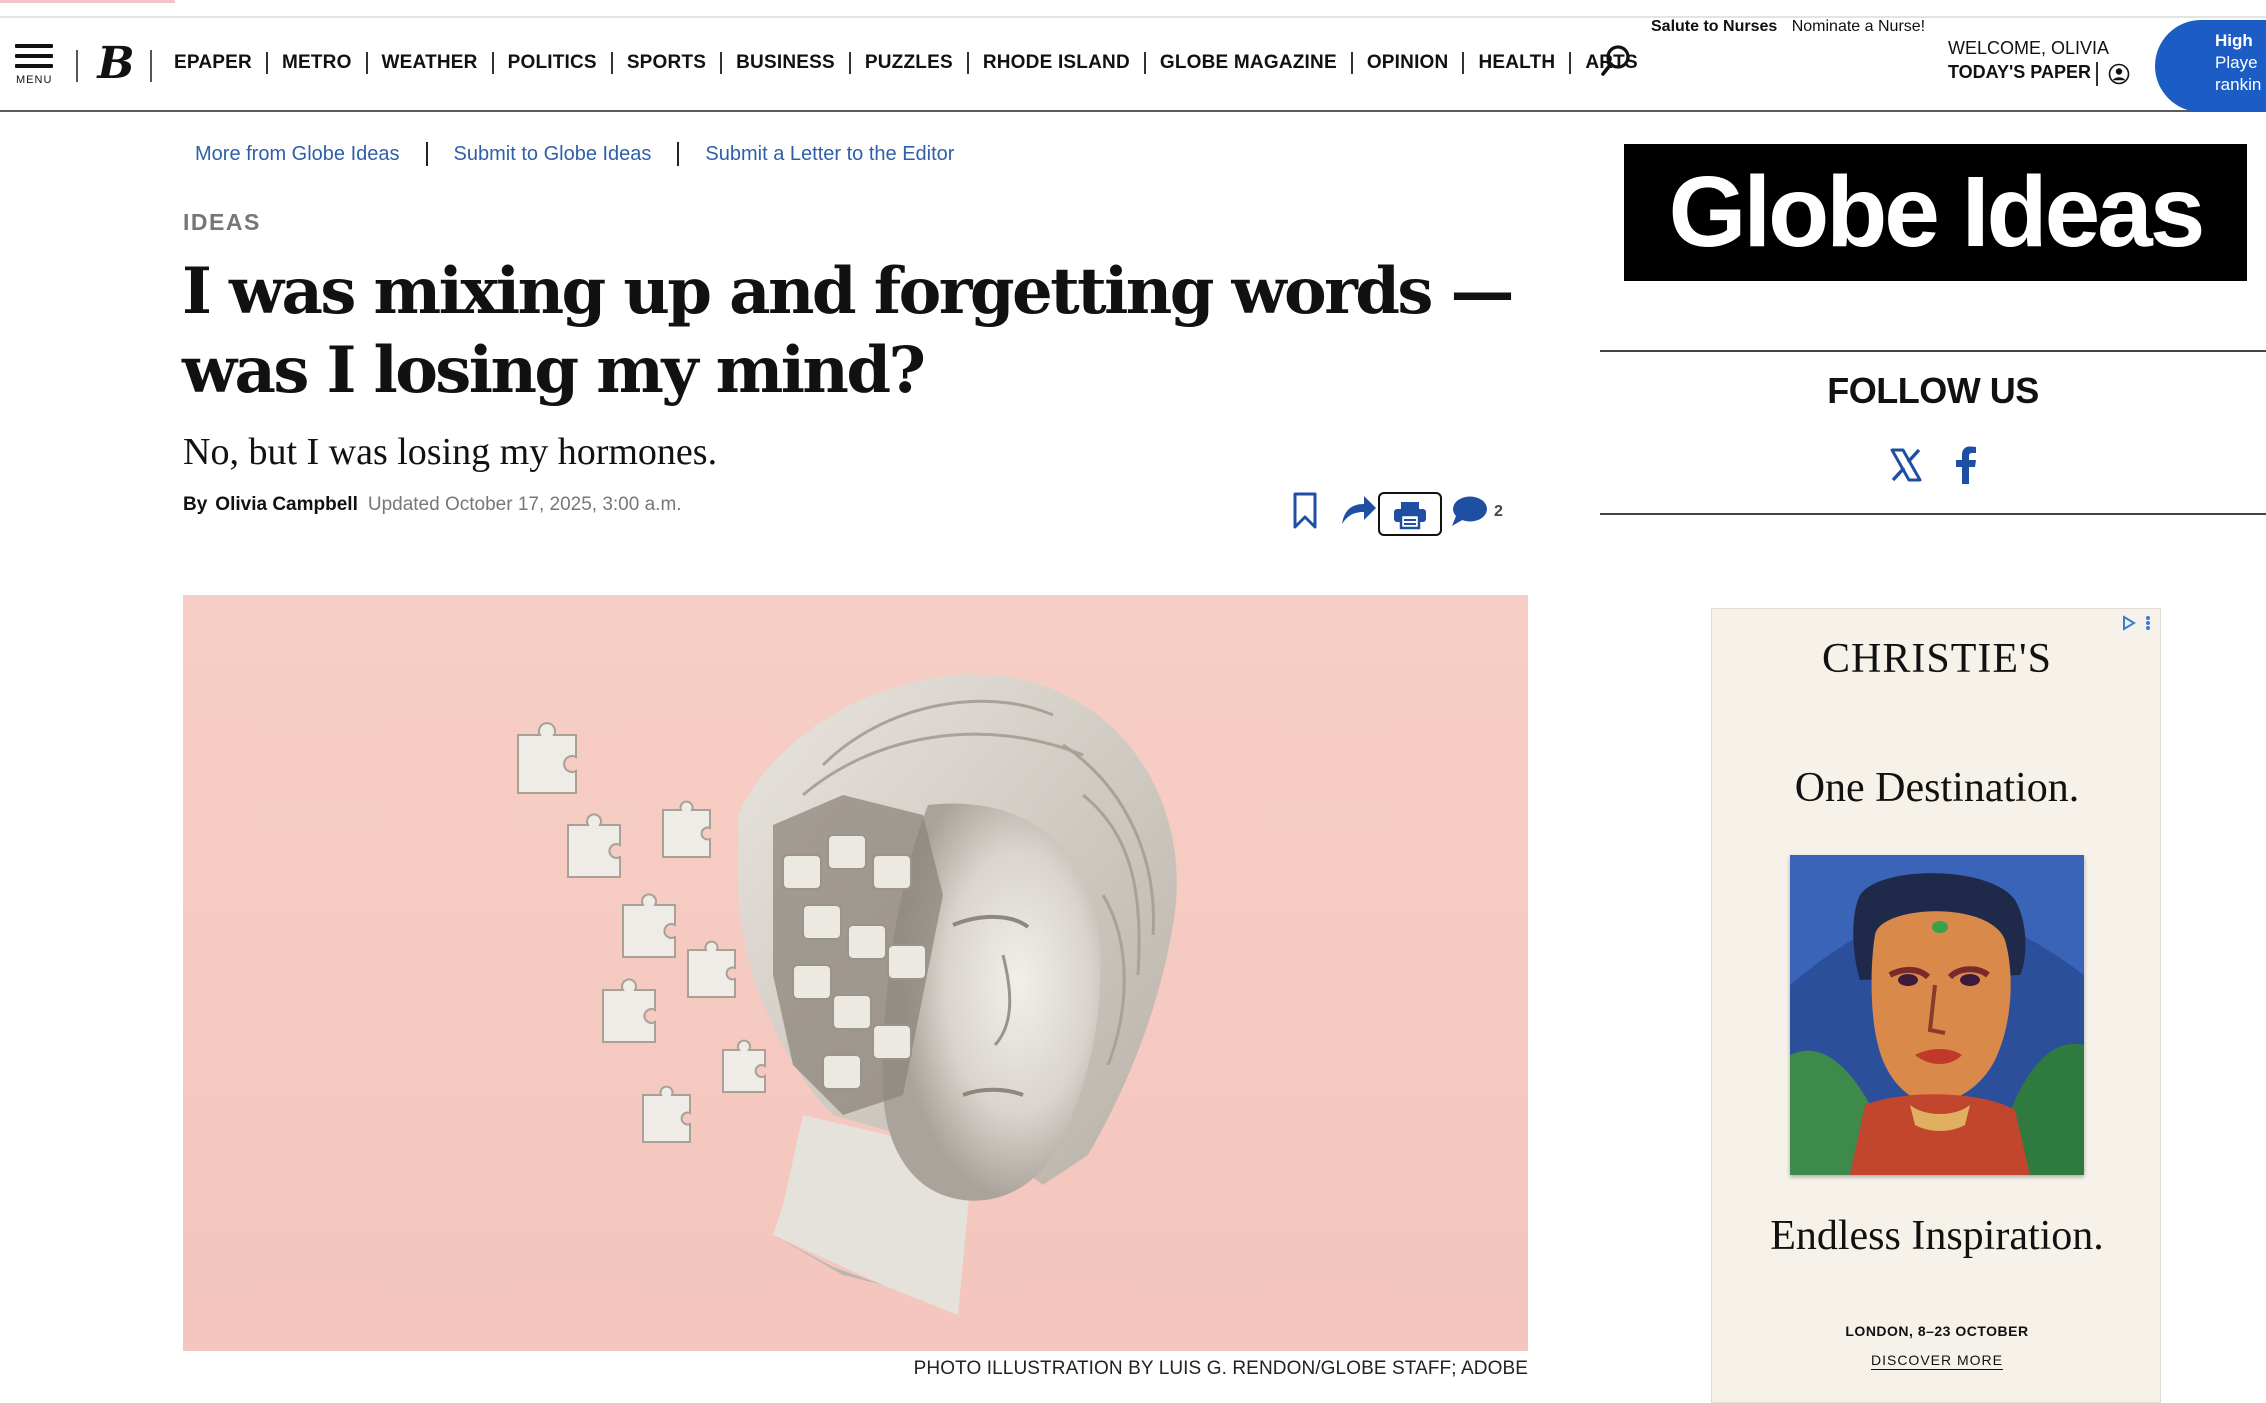 This screenshot has height=1403, width=2266. What do you see at coordinates (2236, 62) in the screenshot?
I see `promo-pill-line2: Playe` at bounding box center [2236, 62].